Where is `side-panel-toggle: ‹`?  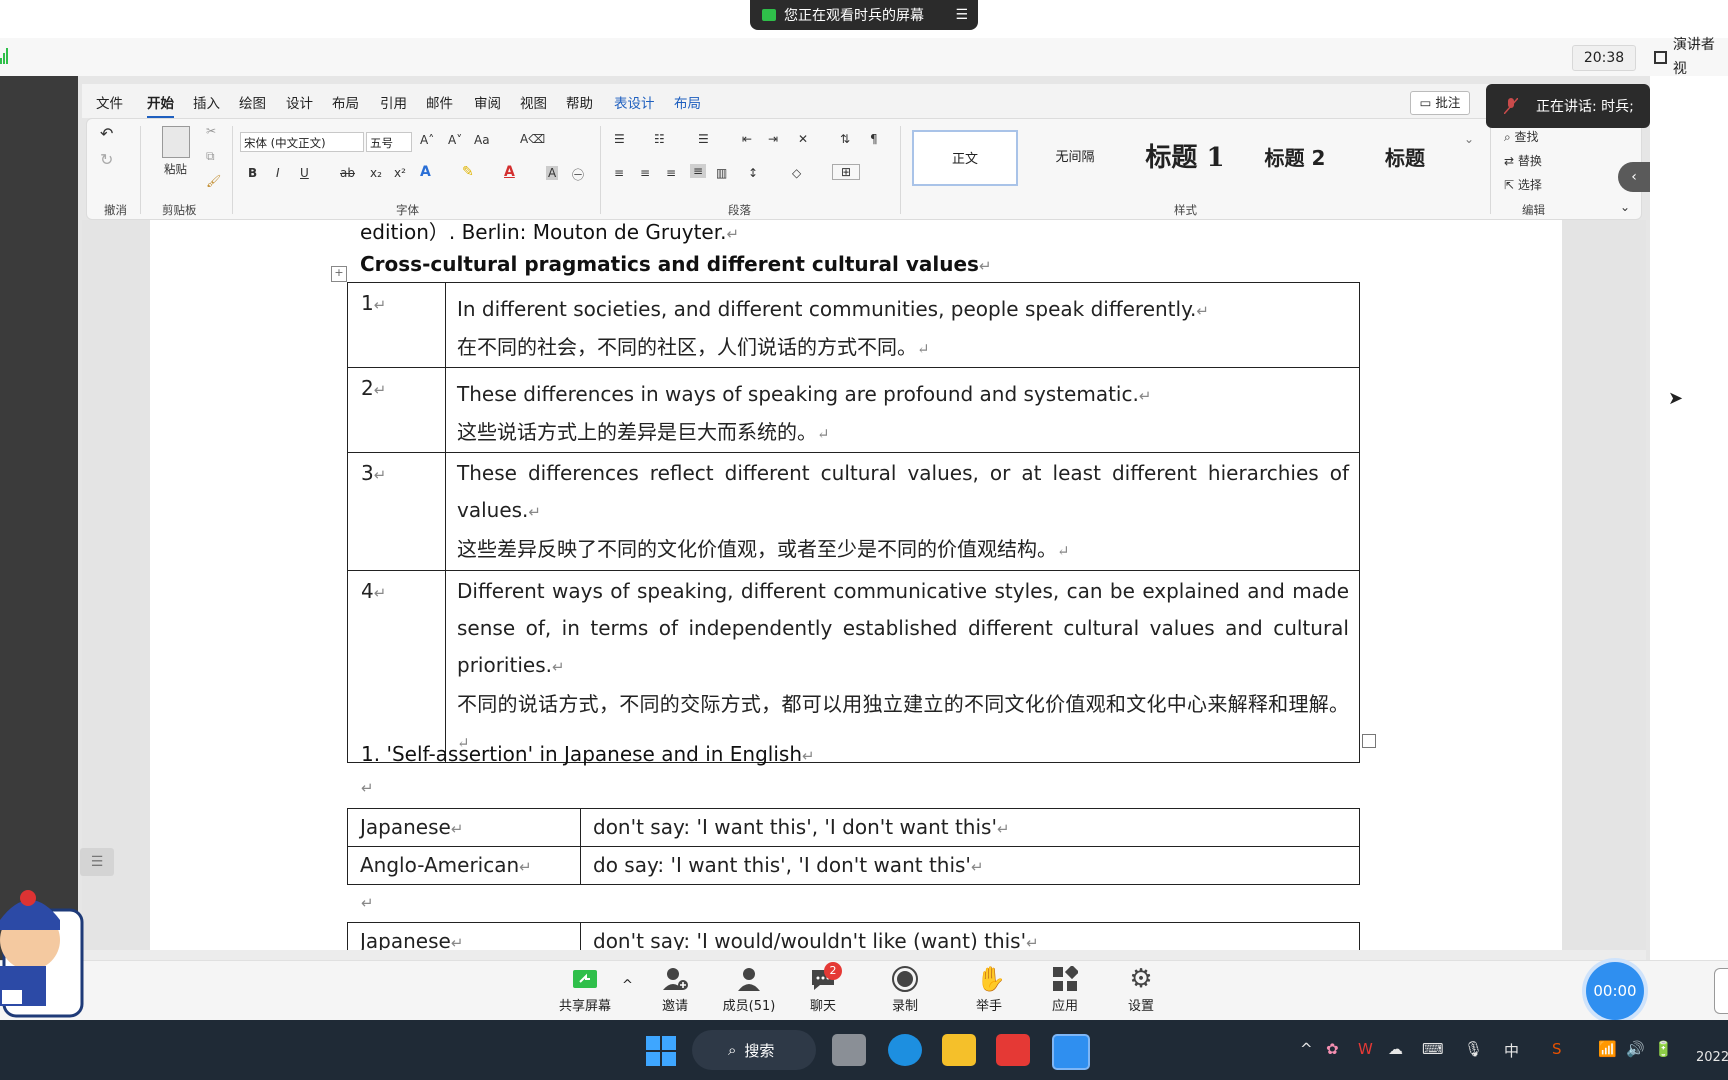 side-panel-toggle: ‹ is located at coordinates (1634, 177).